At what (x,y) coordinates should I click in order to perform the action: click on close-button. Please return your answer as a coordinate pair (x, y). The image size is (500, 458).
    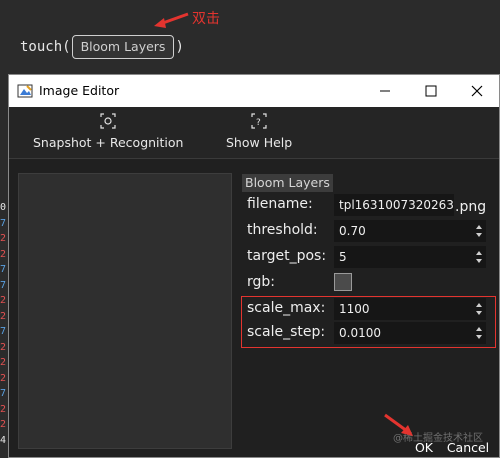
    Looking at the image, I should click on (477, 91).